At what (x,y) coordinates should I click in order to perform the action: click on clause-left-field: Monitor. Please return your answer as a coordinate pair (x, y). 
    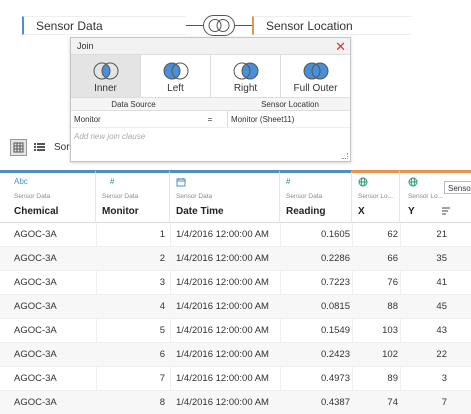
    Looking at the image, I should click on (132, 119).